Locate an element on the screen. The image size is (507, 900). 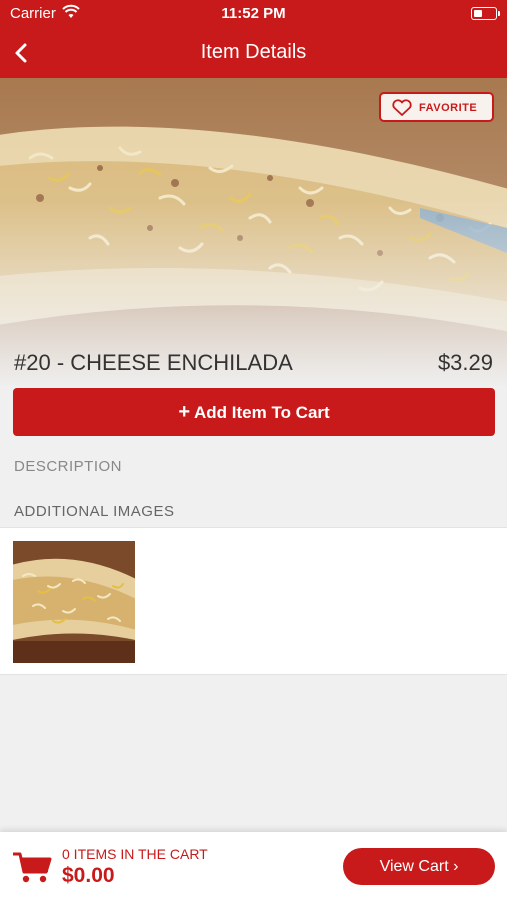
cart-icon is located at coordinates (32, 867).